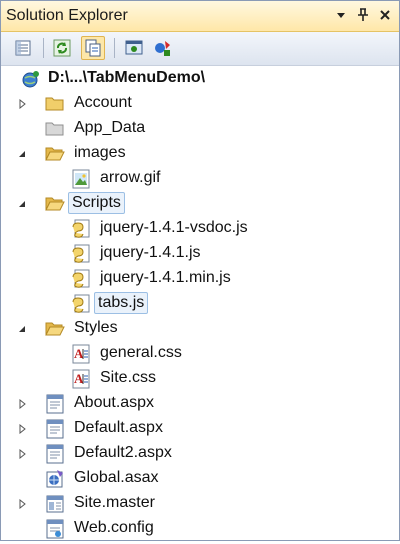 Image resolution: width=400 pixels, height=544 pixels. What do you see at coordinates (134, 48) in the screenshot?
I see `view-designer-icon` at bounding box center [134, 48].